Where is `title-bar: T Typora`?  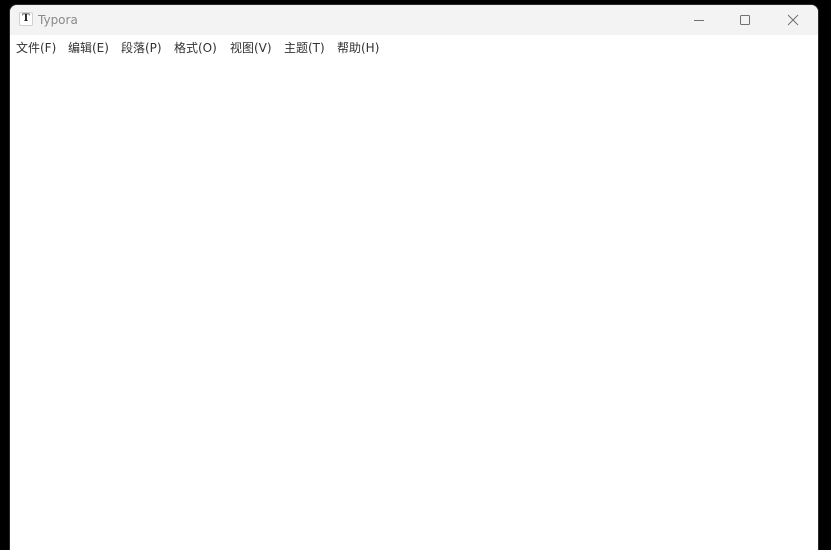
title-bar: T Typora is located at coordinates (414, 20).